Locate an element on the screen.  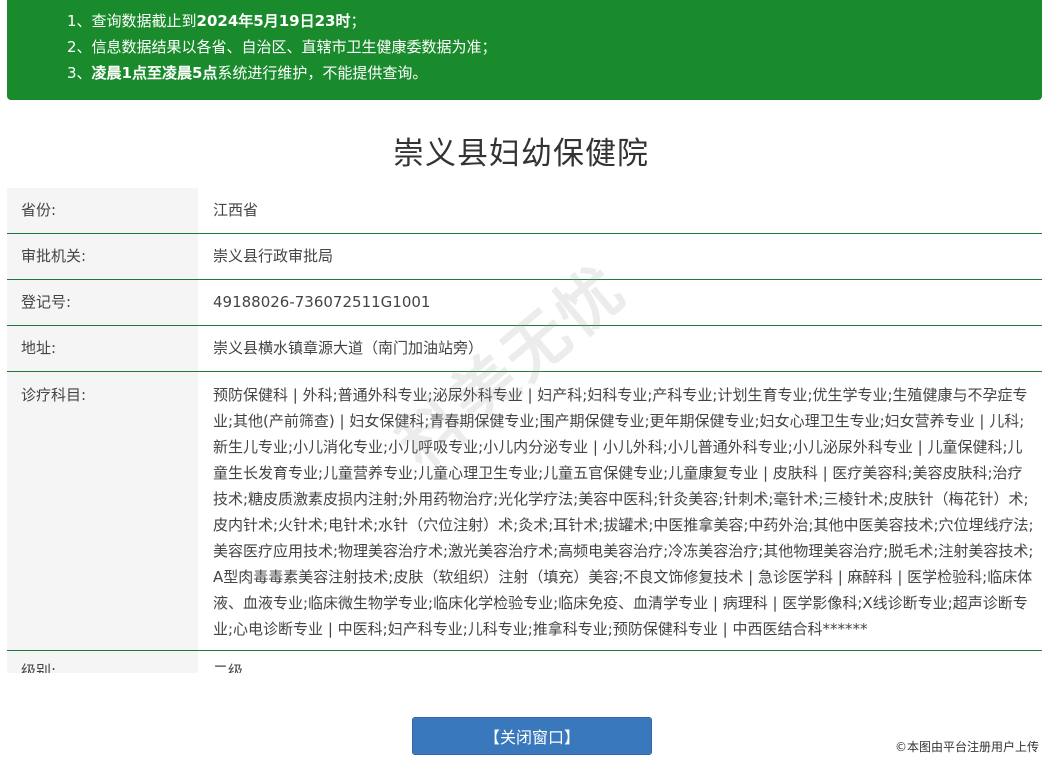
notice-maintenance-time: 凌晨1点至凌晨5点 is located at coordinates (154, 73).